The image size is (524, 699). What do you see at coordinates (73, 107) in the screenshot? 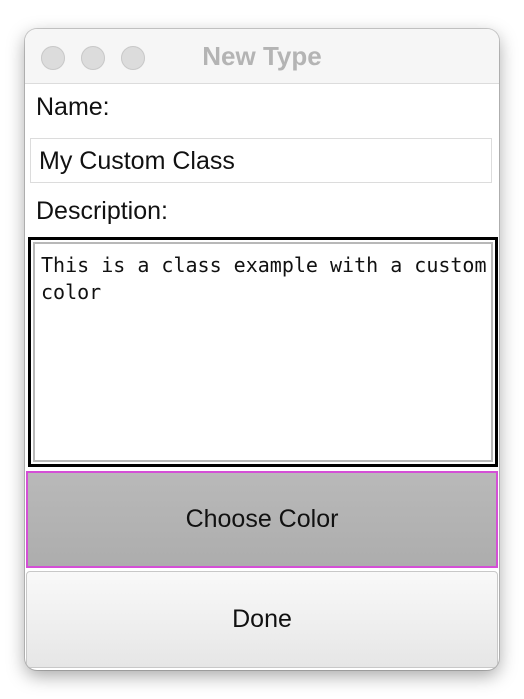
I see `name-label: Name:` at bounding box center [73, 107].